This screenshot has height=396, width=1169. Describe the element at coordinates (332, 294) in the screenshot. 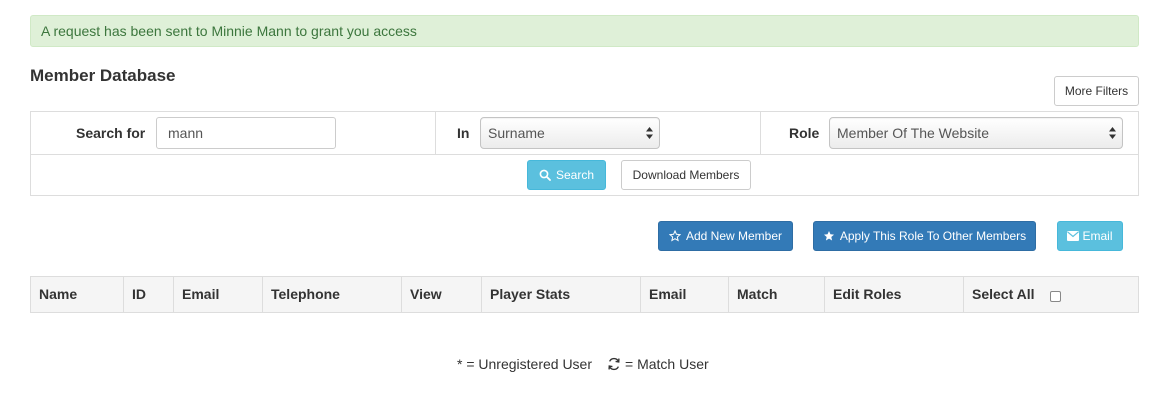

I see `column-header-telephone: Telephone` at that location.